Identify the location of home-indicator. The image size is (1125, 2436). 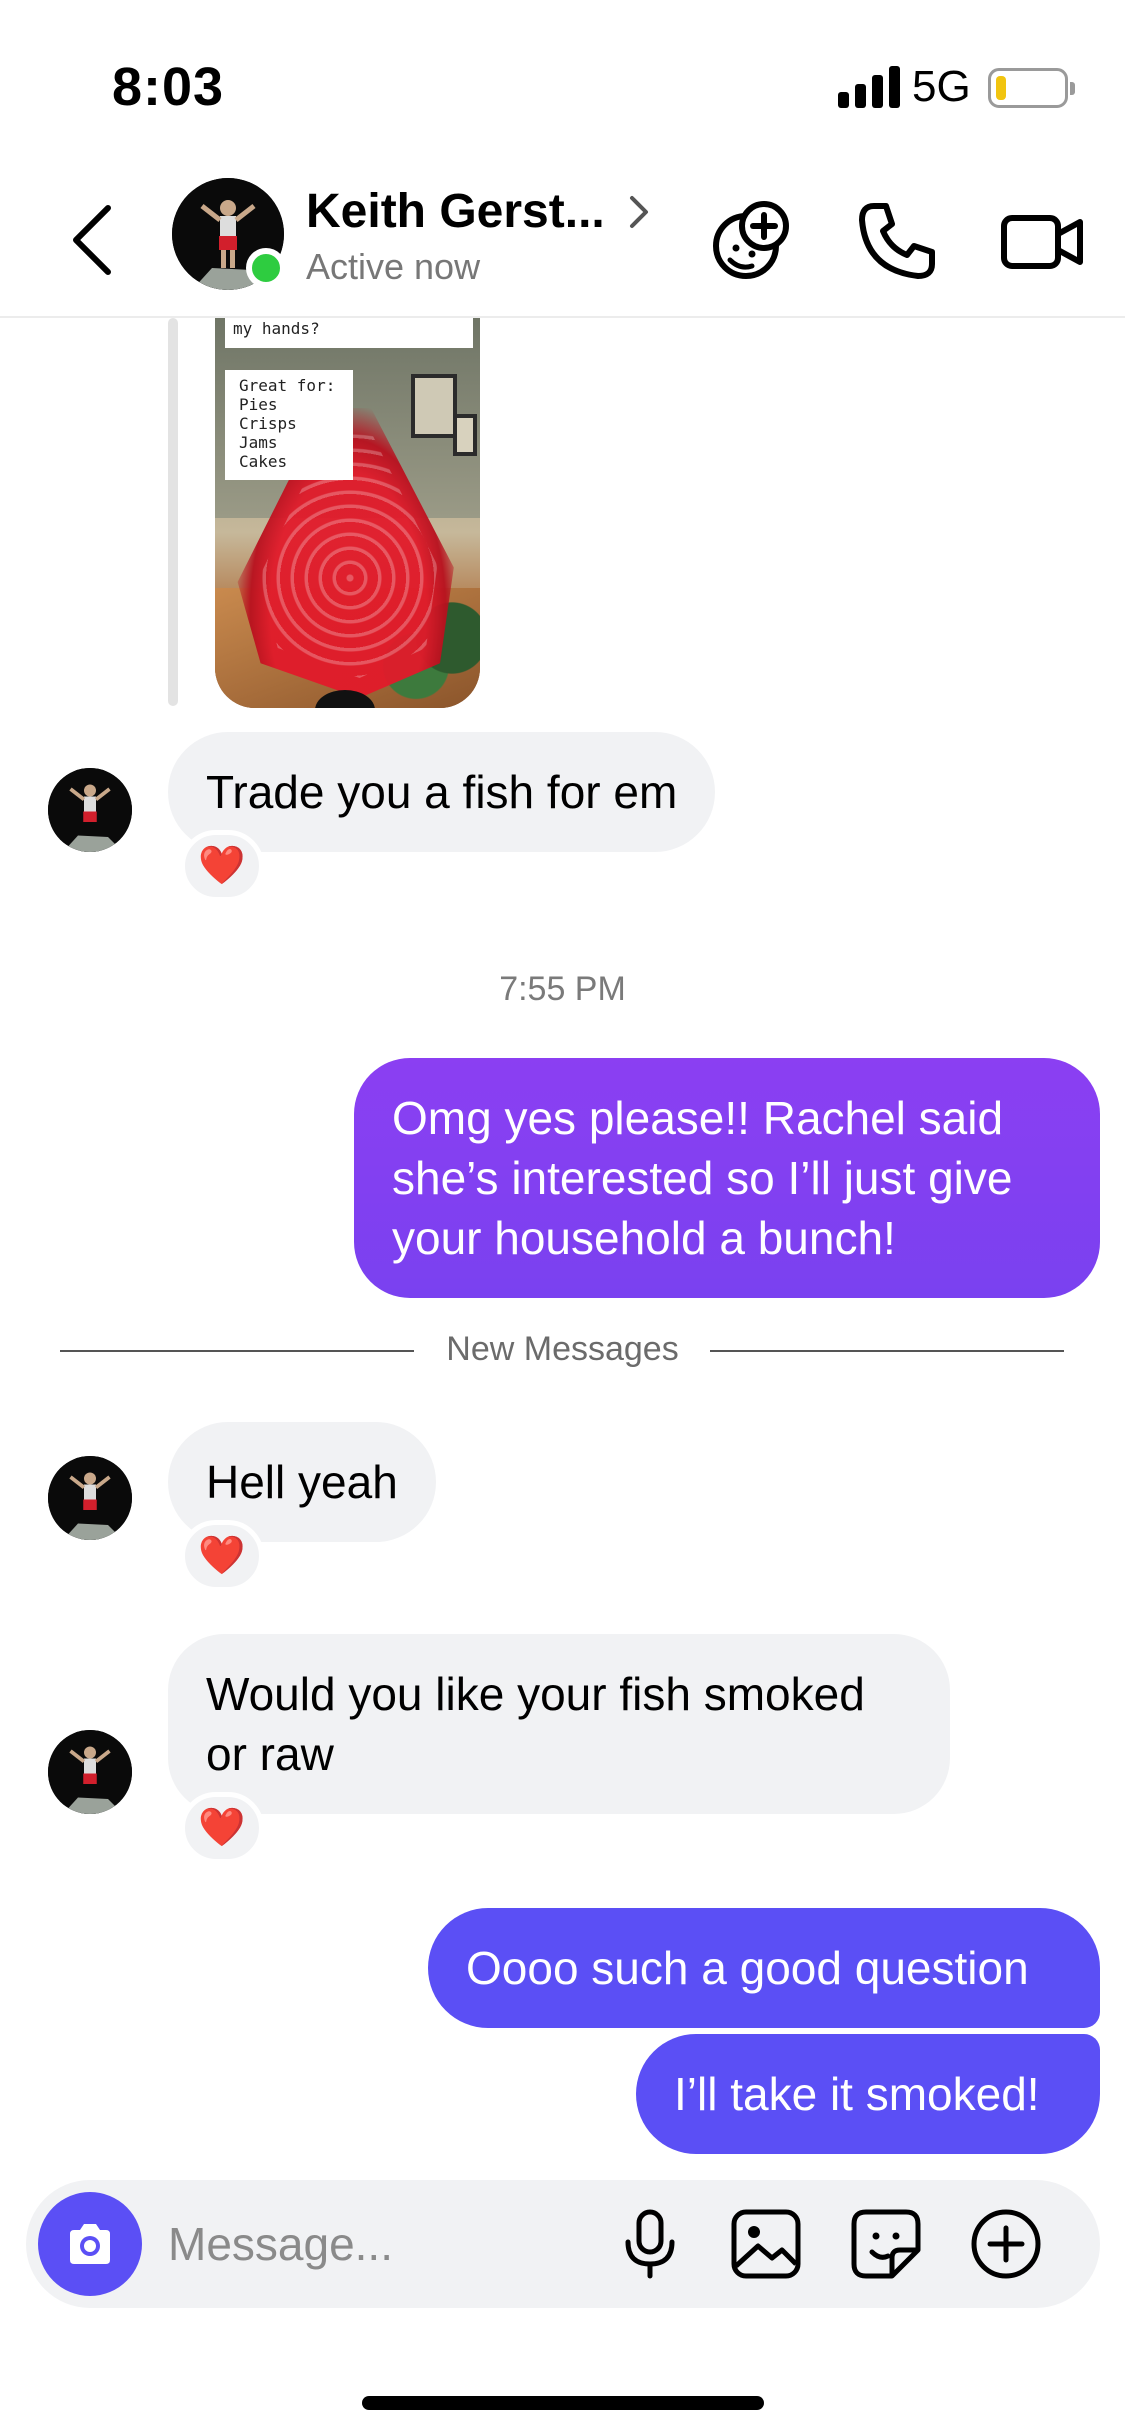
(563, 2403).